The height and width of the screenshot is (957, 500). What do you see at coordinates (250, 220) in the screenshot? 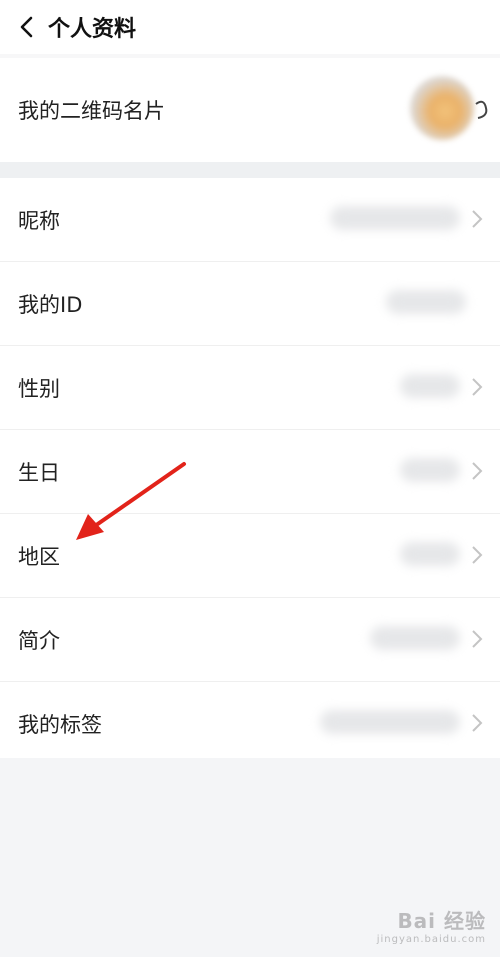
I see `list-item-nickname: 昵称` at bounding box center [250, 220].